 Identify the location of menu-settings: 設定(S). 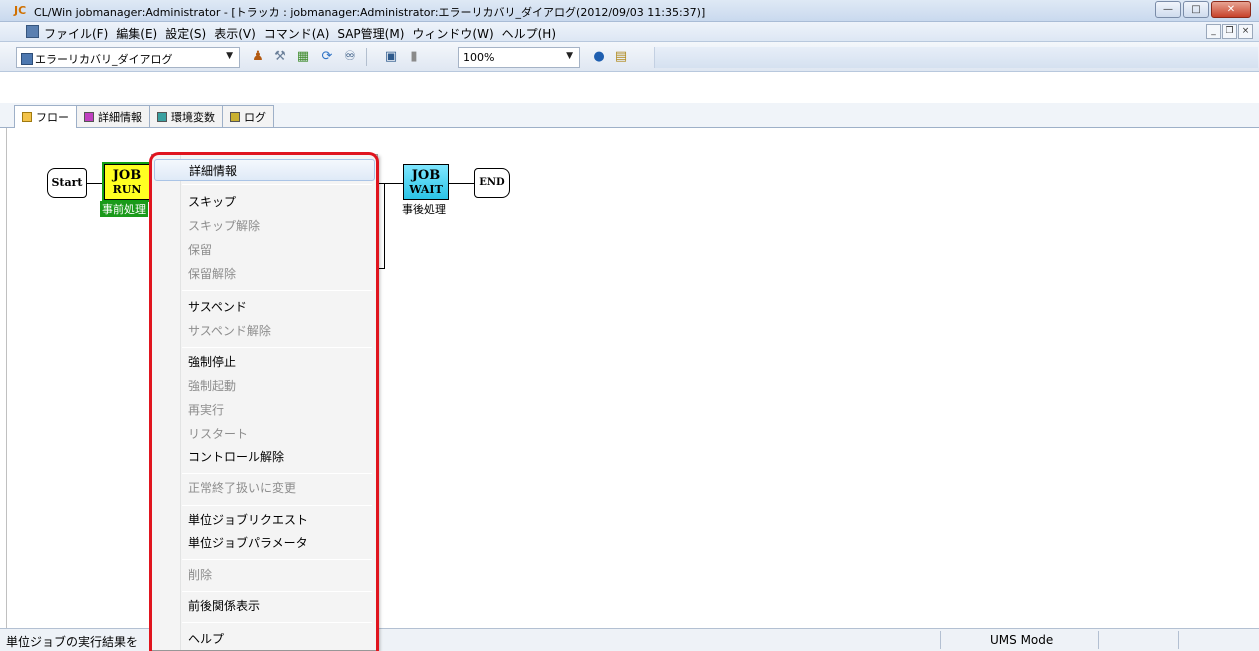
(185, 33).